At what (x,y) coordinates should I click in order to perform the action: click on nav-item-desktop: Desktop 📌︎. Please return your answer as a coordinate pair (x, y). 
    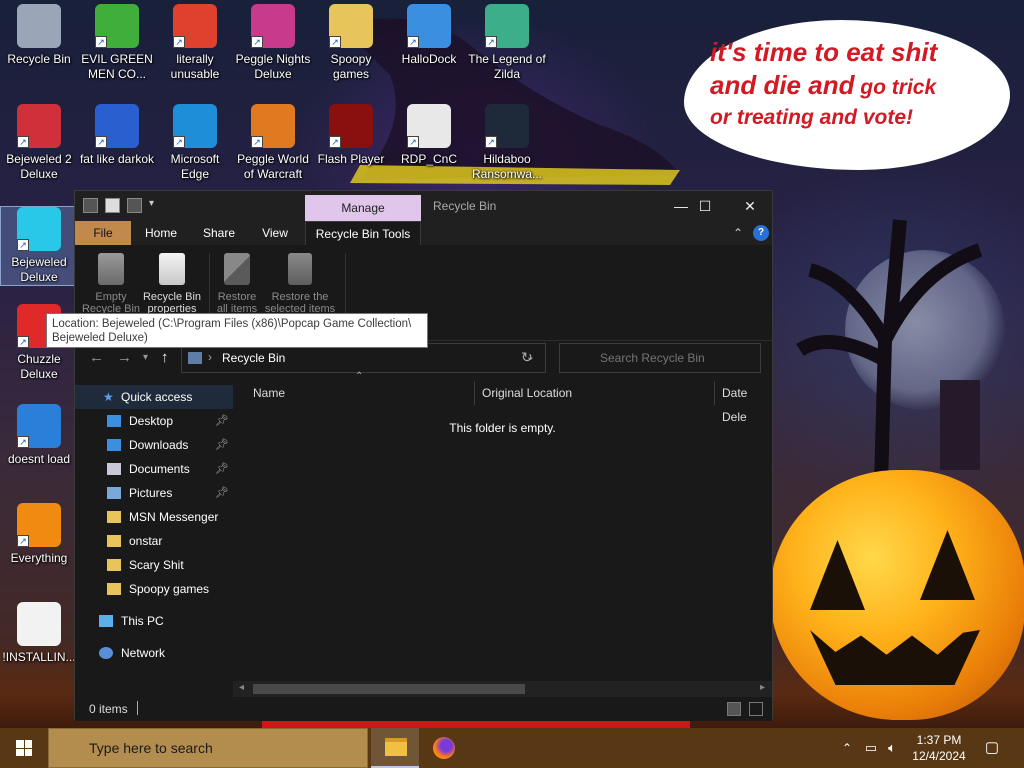
    Looking at the image, I should click on (154, 421).